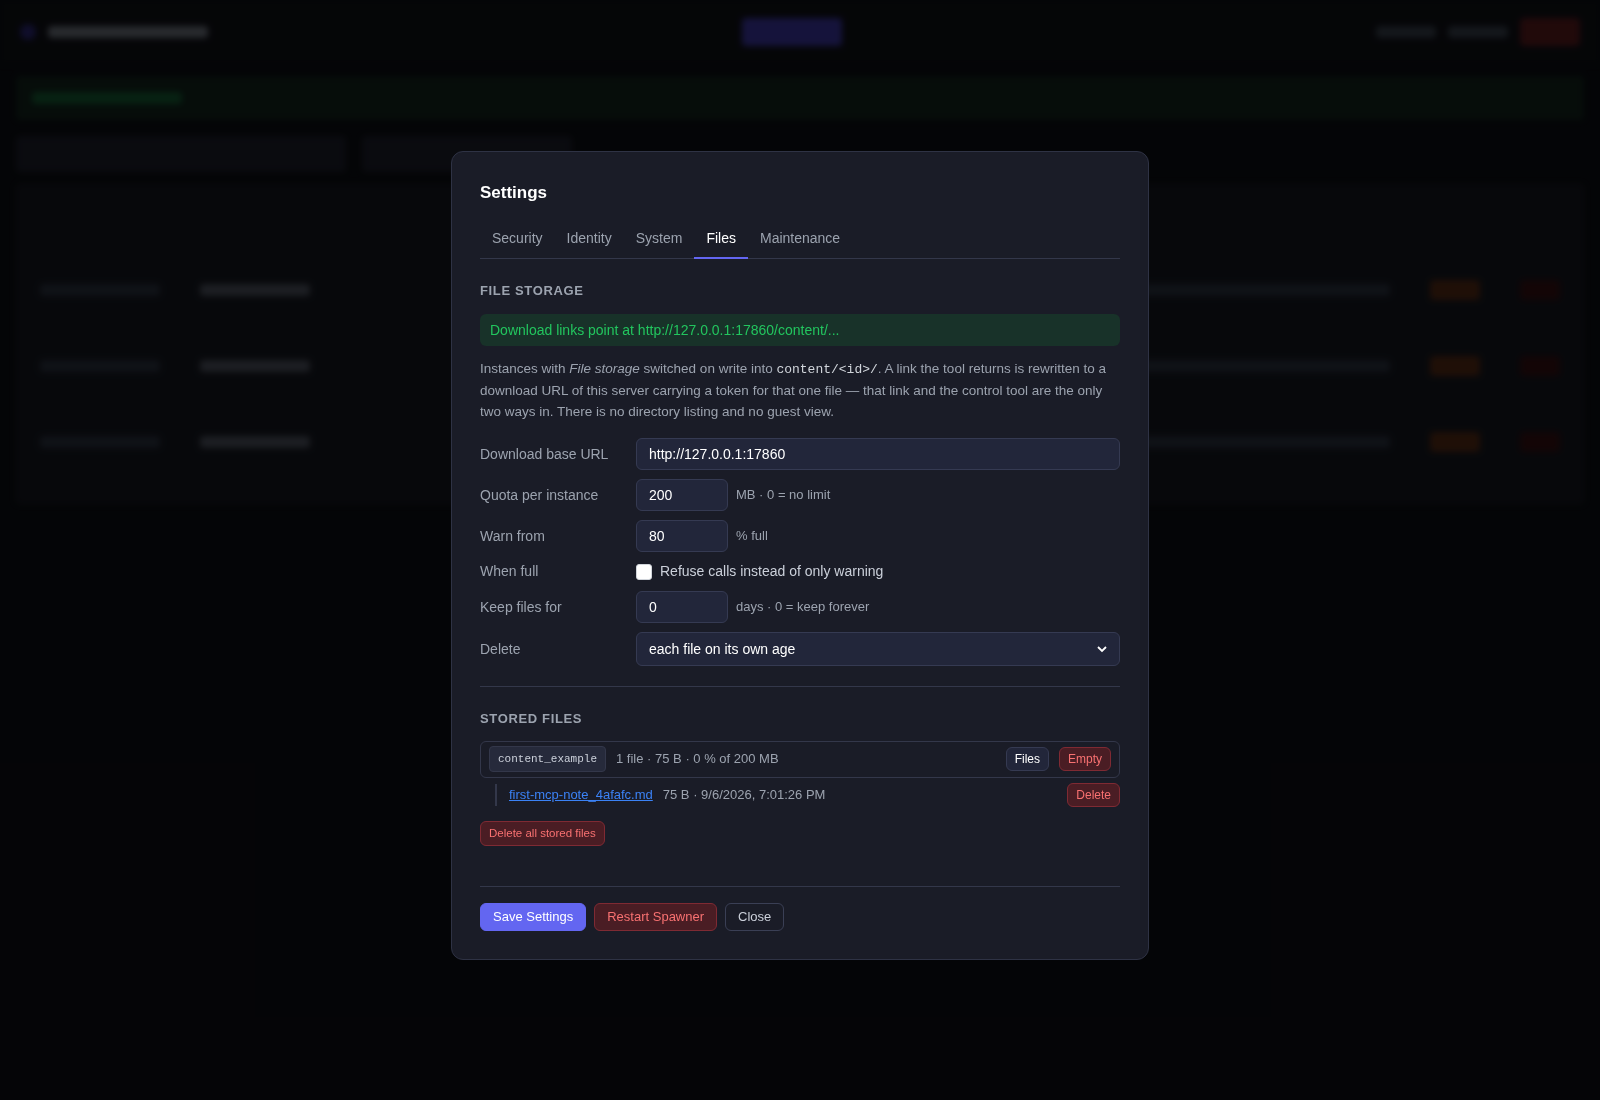 Image resolution: width=1600 pixels, height=1100 pixels. What do you see at coordinates (533, 916) in the screenshot?
I see `dialog-button: Save Settings` at bounding box center [533, 916].